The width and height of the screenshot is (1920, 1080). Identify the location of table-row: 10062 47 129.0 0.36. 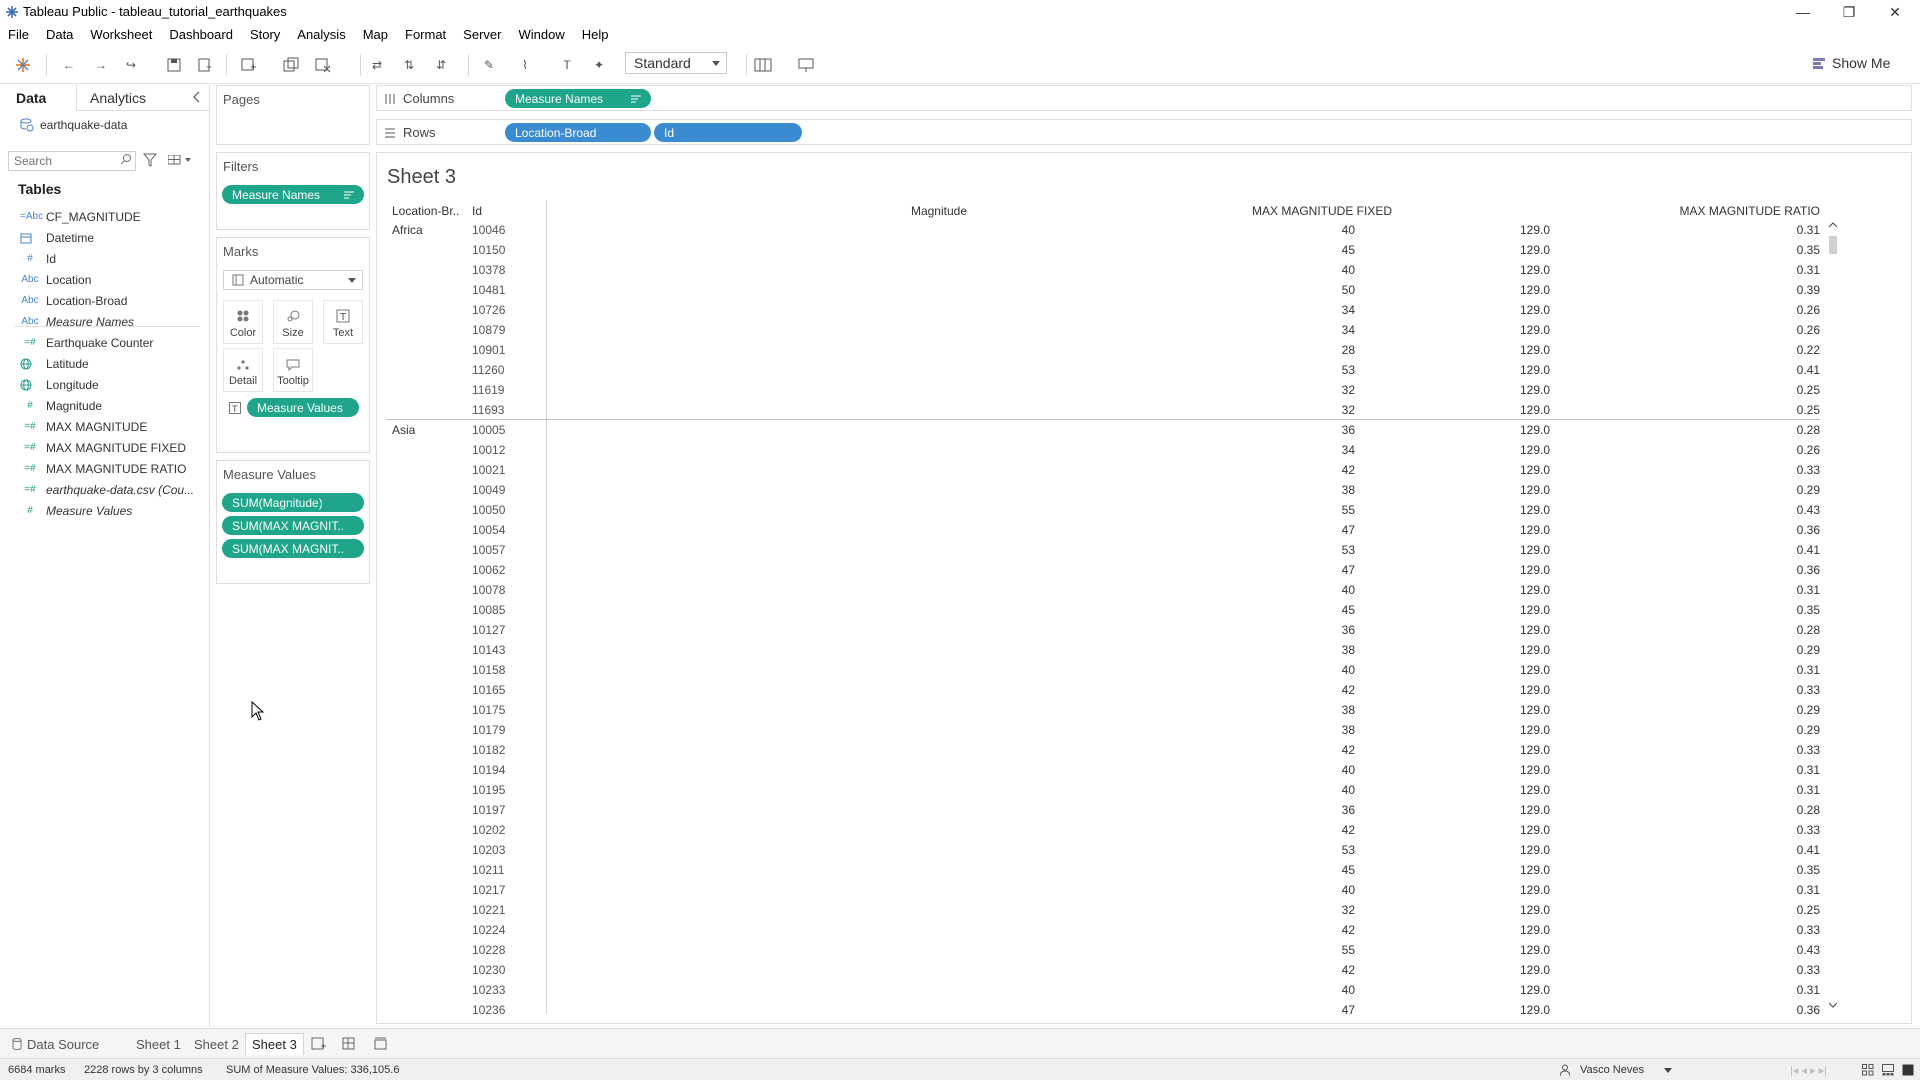
(1103, 570).